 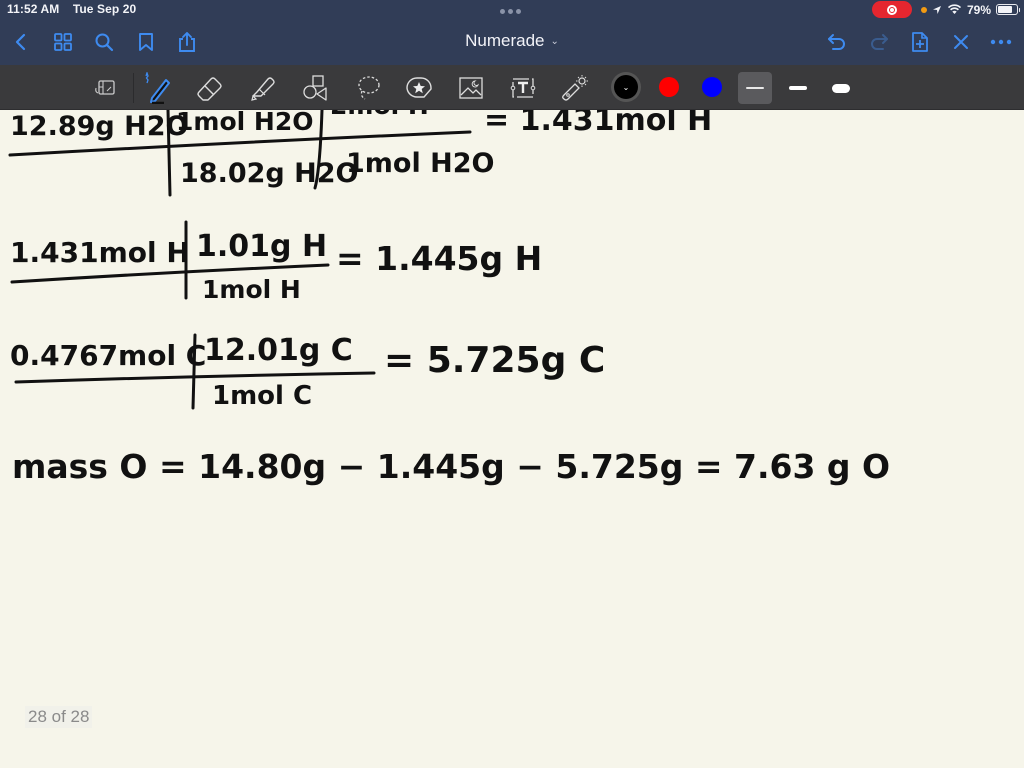 I want to click on location-arrow-icon, so click(x=936, y=9).